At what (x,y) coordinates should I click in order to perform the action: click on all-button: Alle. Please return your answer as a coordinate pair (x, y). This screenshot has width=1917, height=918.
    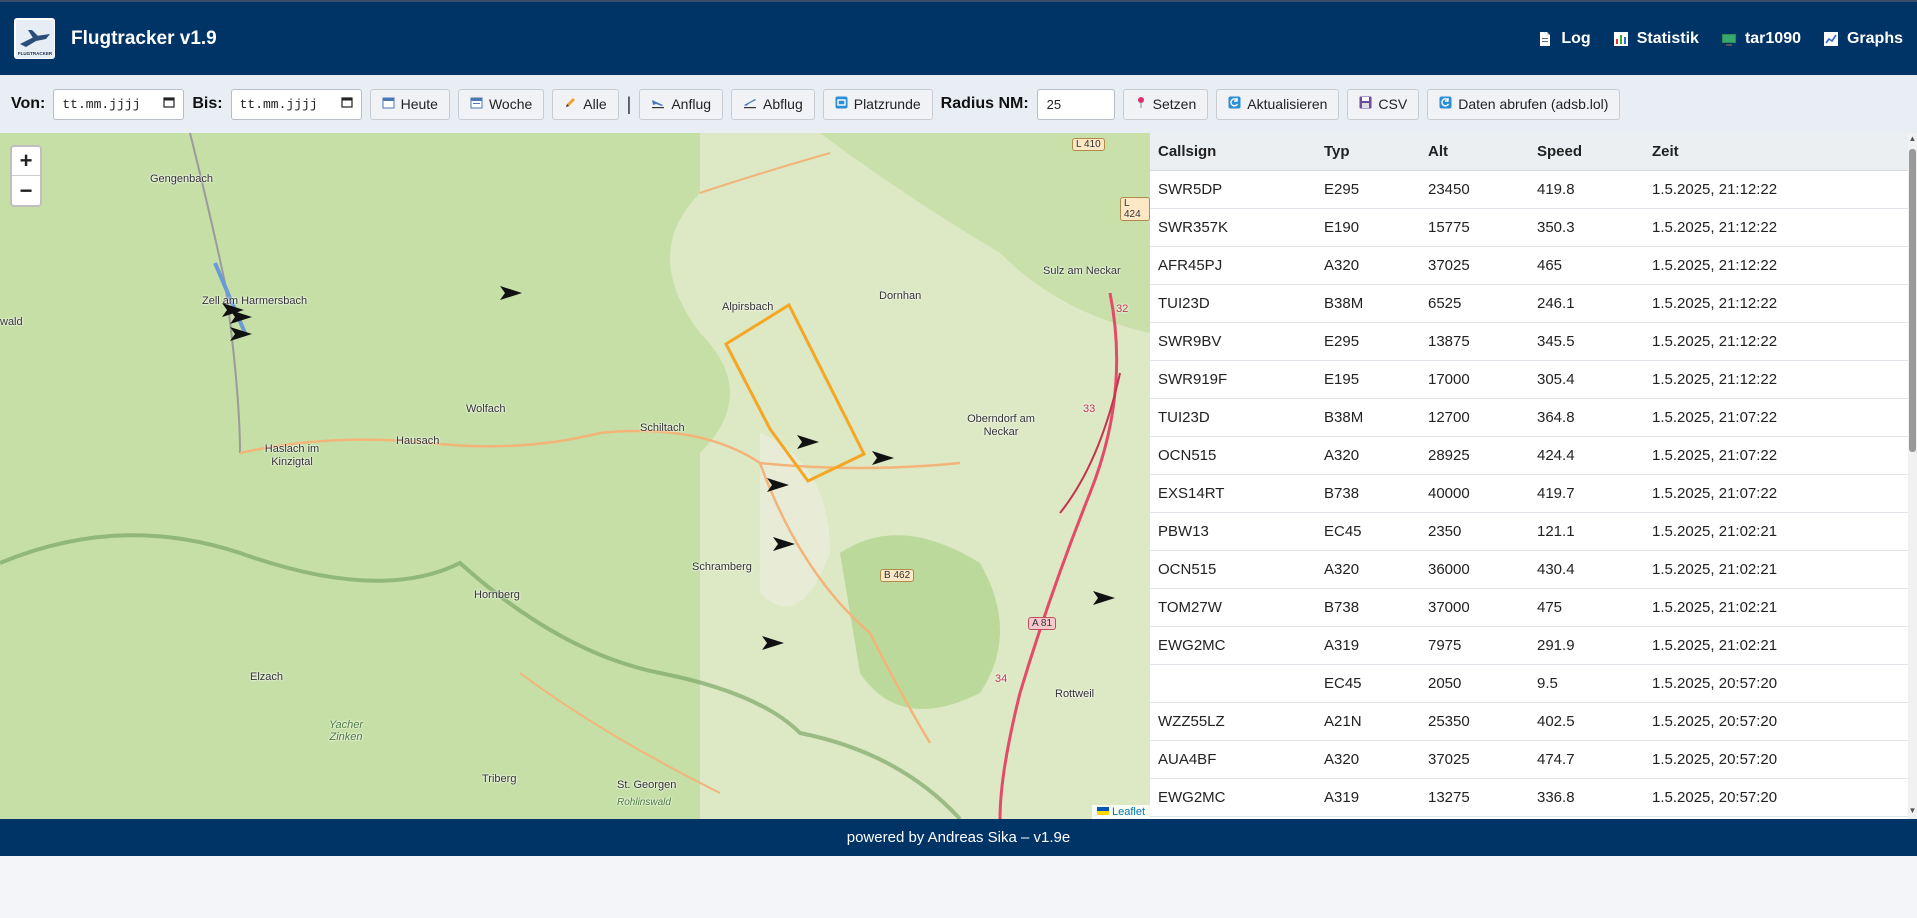
    Looking at the image, I should click on (585, 104).